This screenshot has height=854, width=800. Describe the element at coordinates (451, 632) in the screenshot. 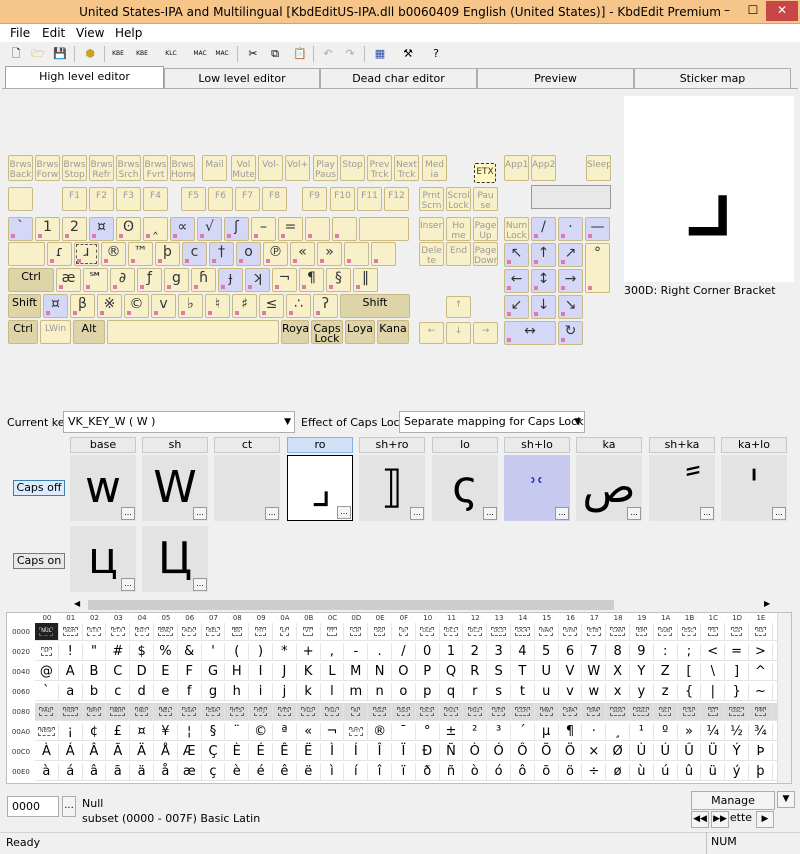

I see `grid-char-cell: DC1` at that location.